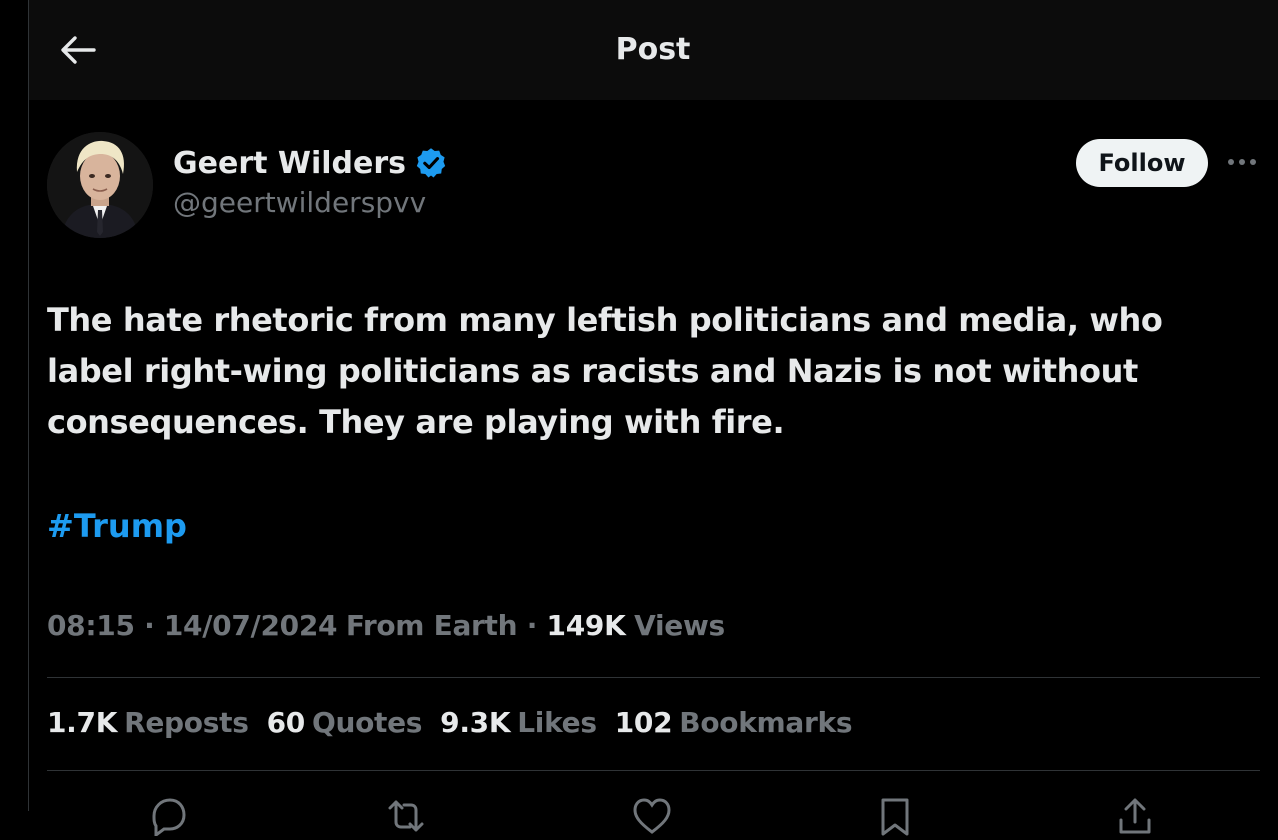 The height and width of the screenshot is (840, 1278). What do you see at coordinates (28, 405) in the screenshot?
I see `column-border` at bounding box center [28, 405].